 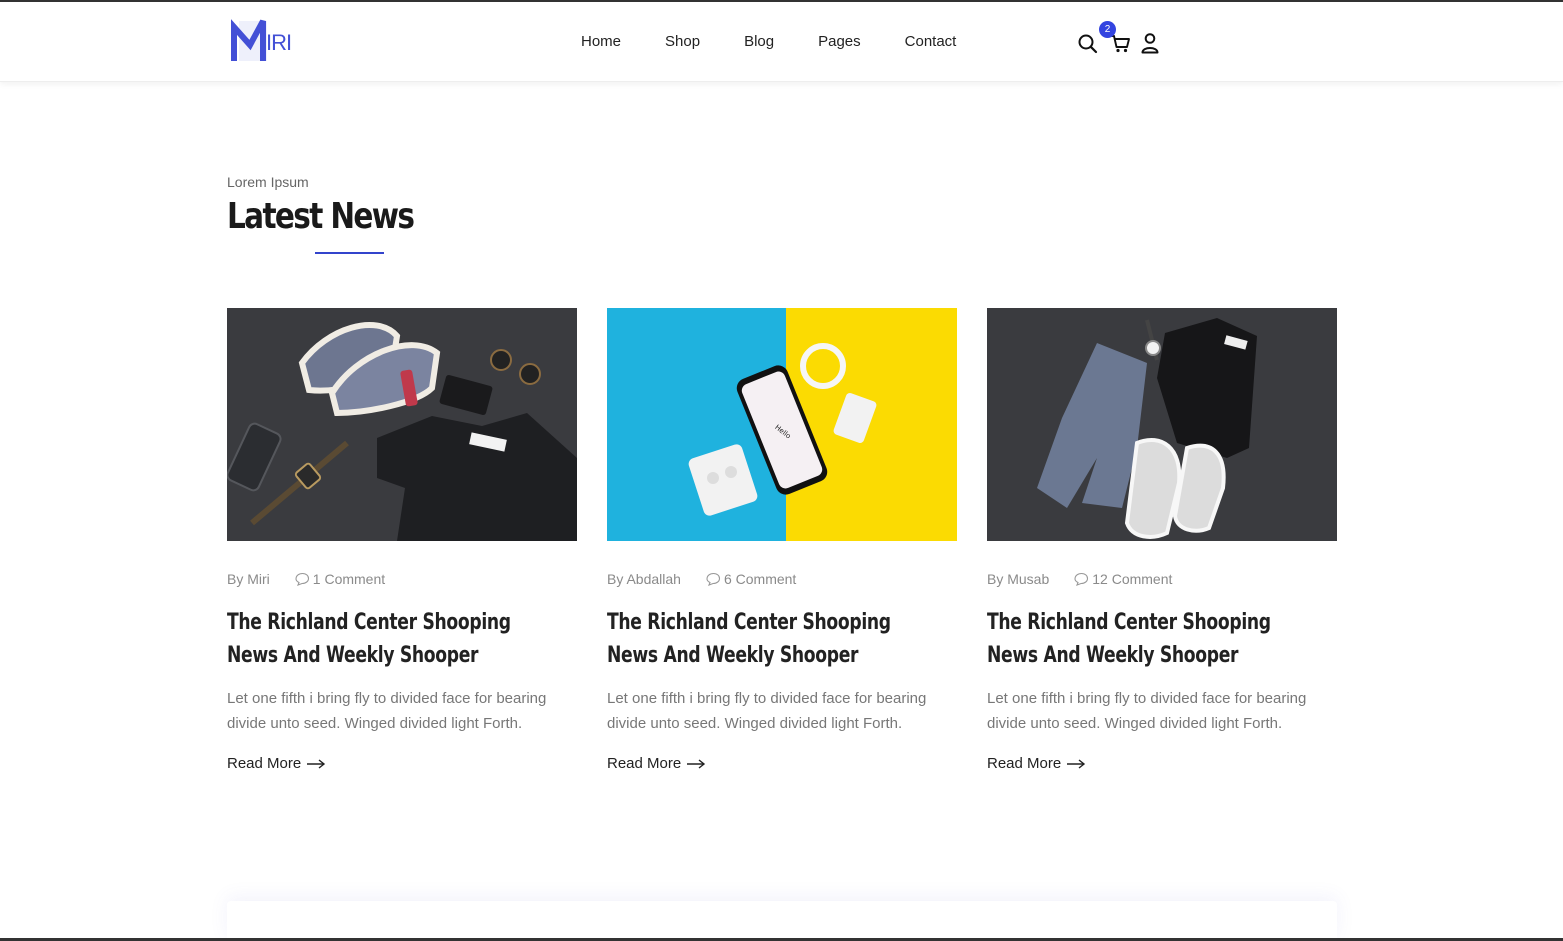 I want to click on post-author: By Abdallah, so click(x=644, y=579).